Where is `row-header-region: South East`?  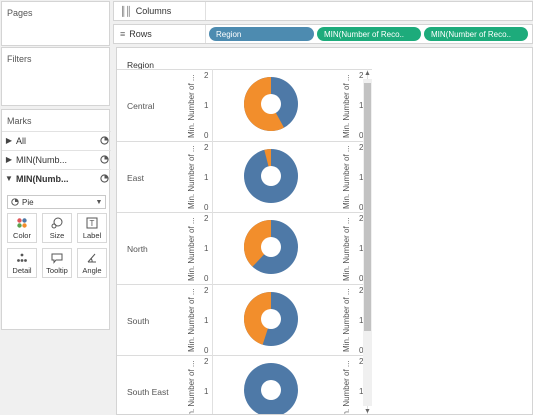
row-header-region: South East is located at coordinates (148, 392).